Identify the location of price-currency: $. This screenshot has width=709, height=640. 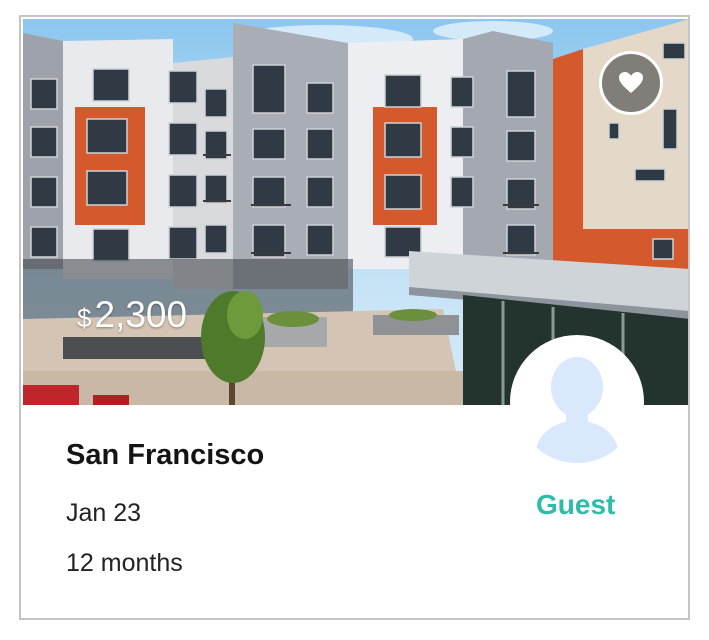
(84, 318).